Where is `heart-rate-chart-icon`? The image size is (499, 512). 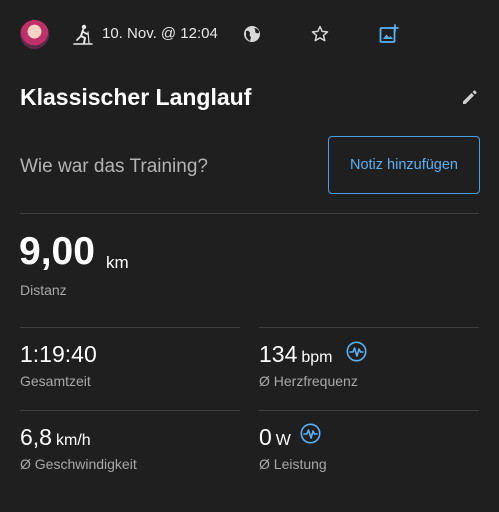 heart-rate-chart-icon is located at coordinates (356, 351).